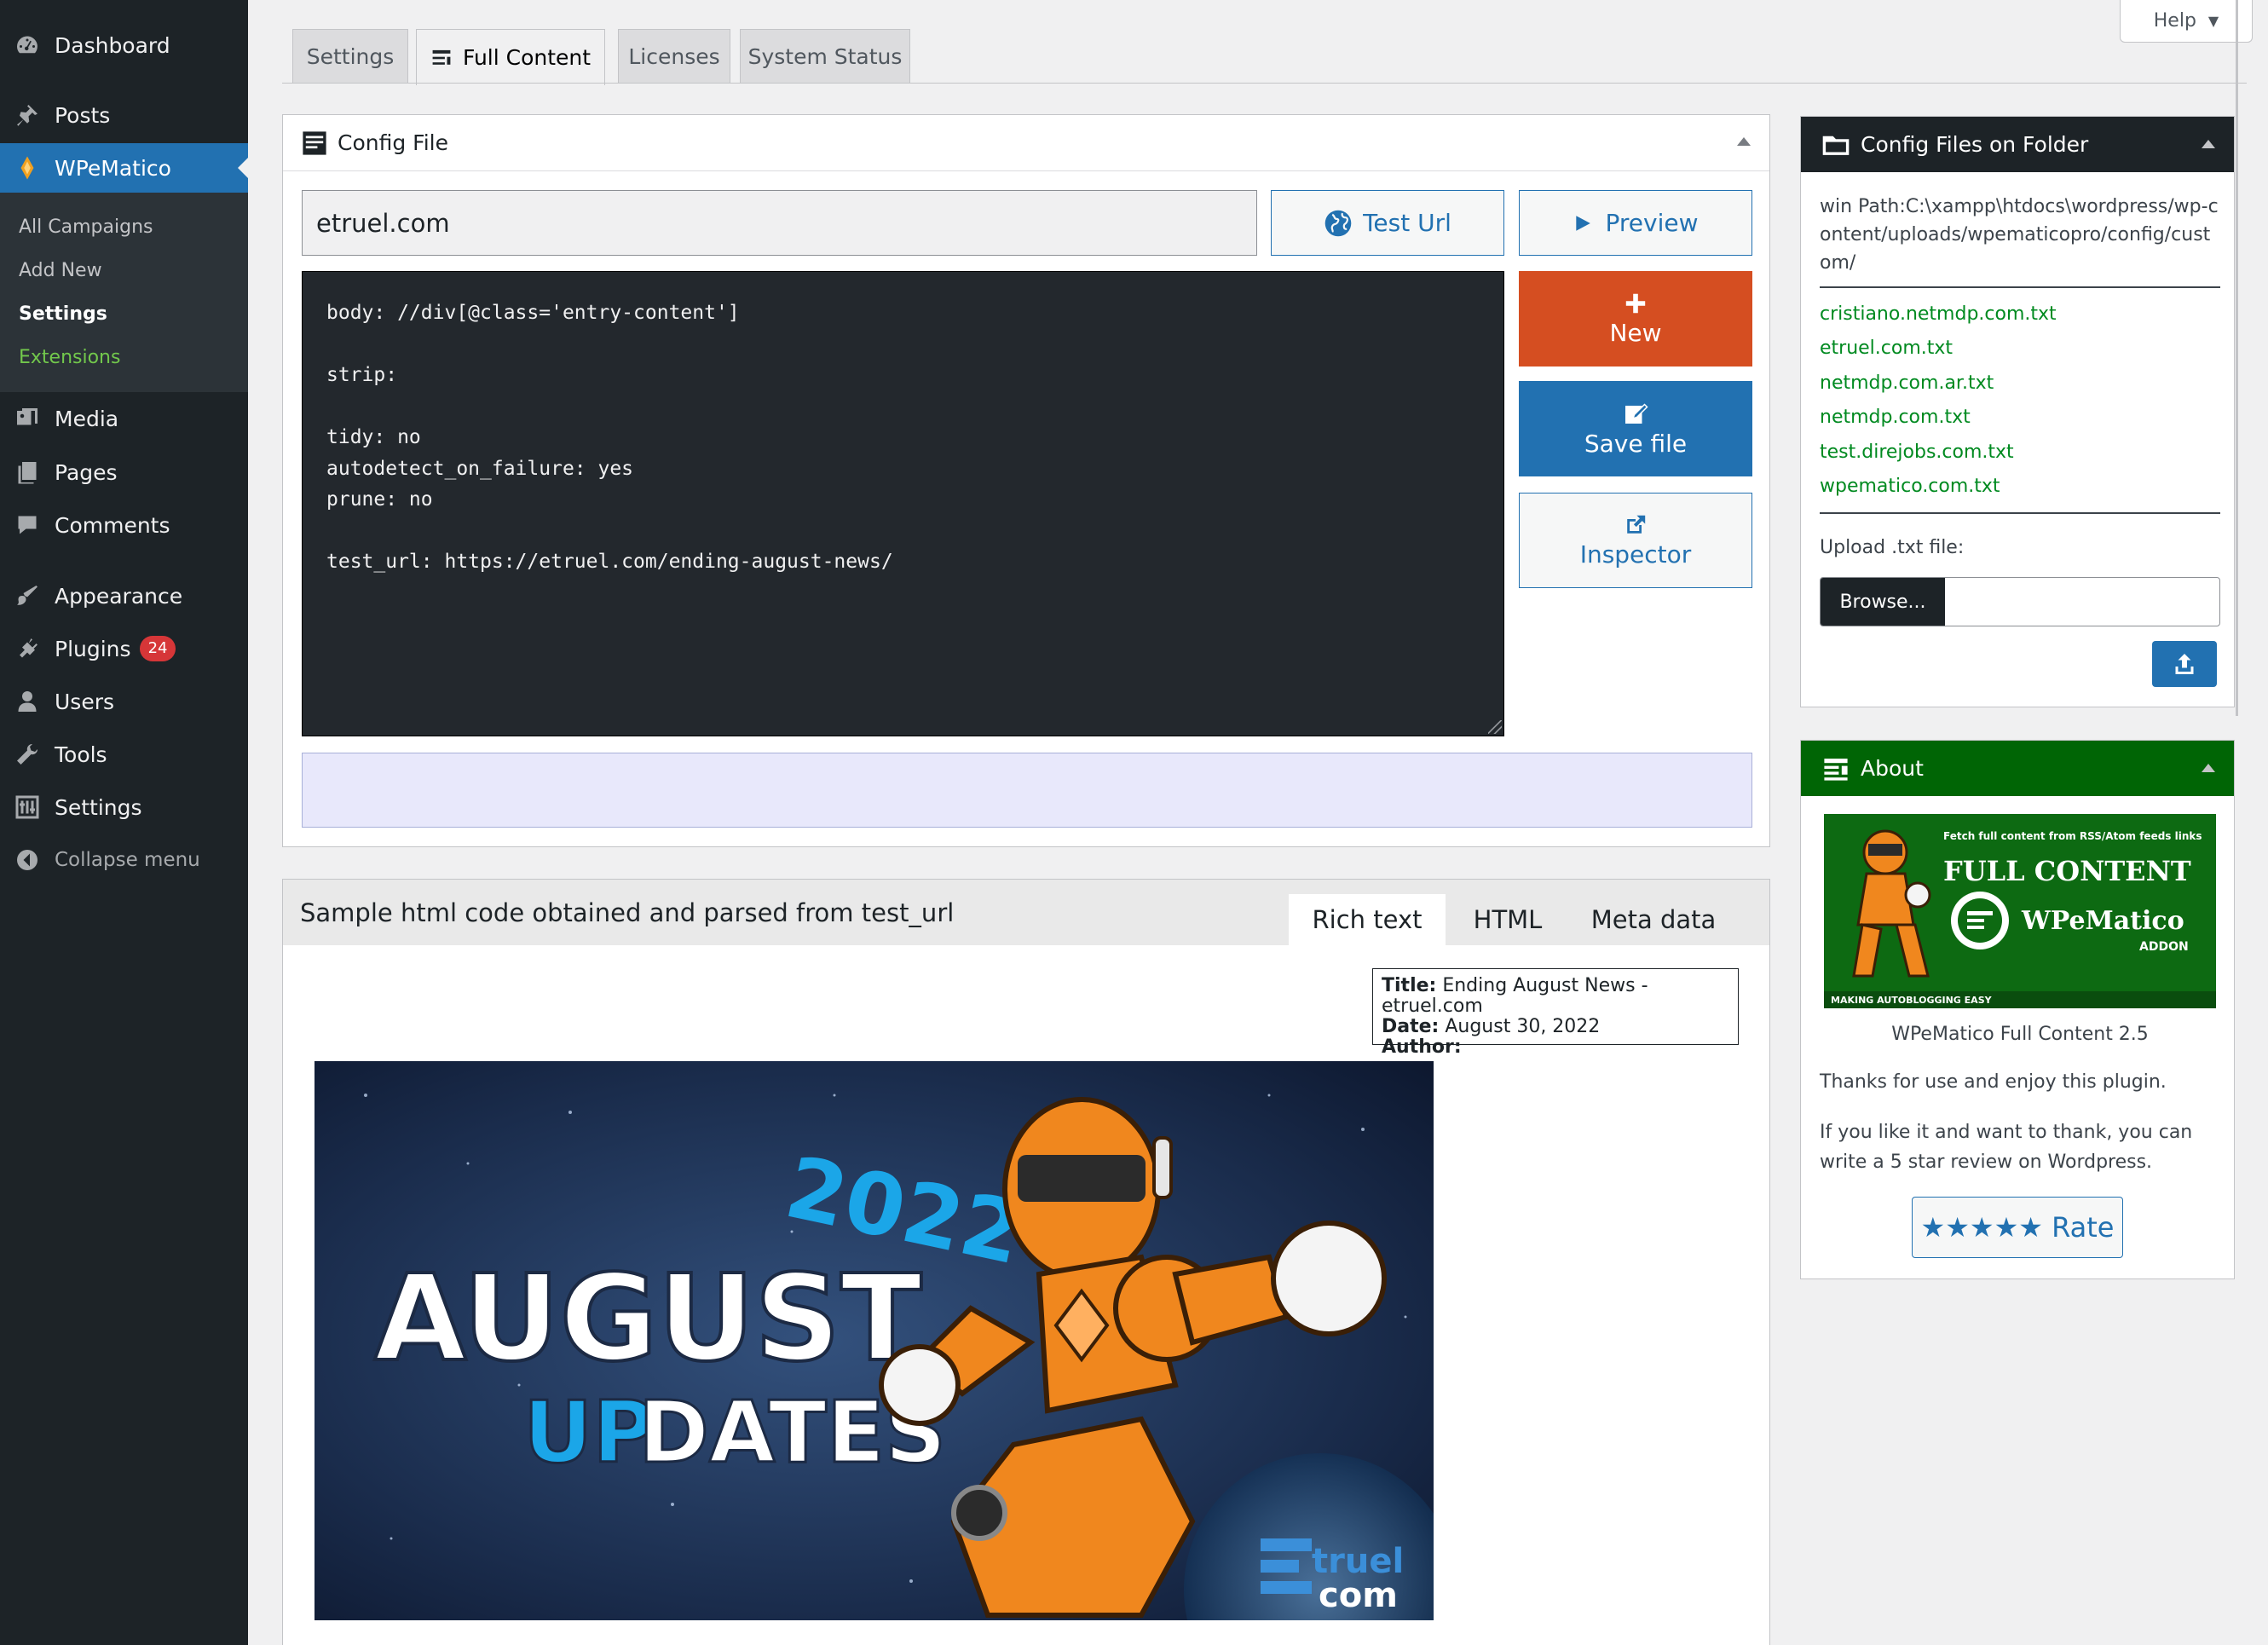 The height and width of the screenshot is (1645, 2268). I want to click on collapse-icon, so click(27, 860).